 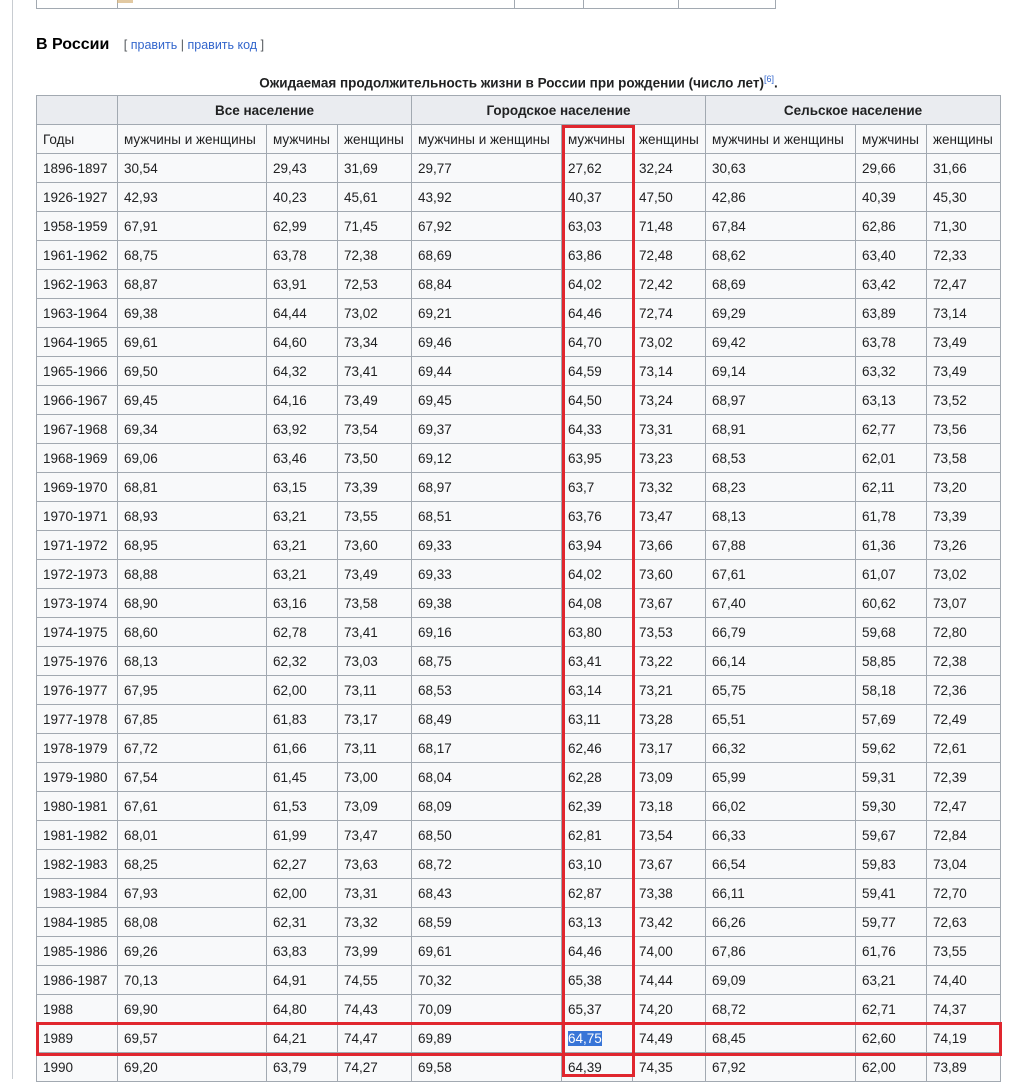 I want to click on value-cell: 65,38, so click(x=597, y=980).